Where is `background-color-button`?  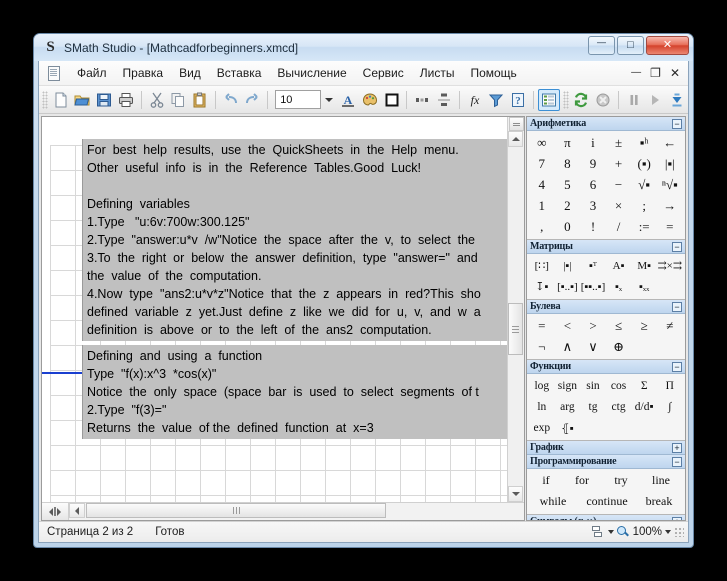
background-color-button is located at coordinates (370, 100).